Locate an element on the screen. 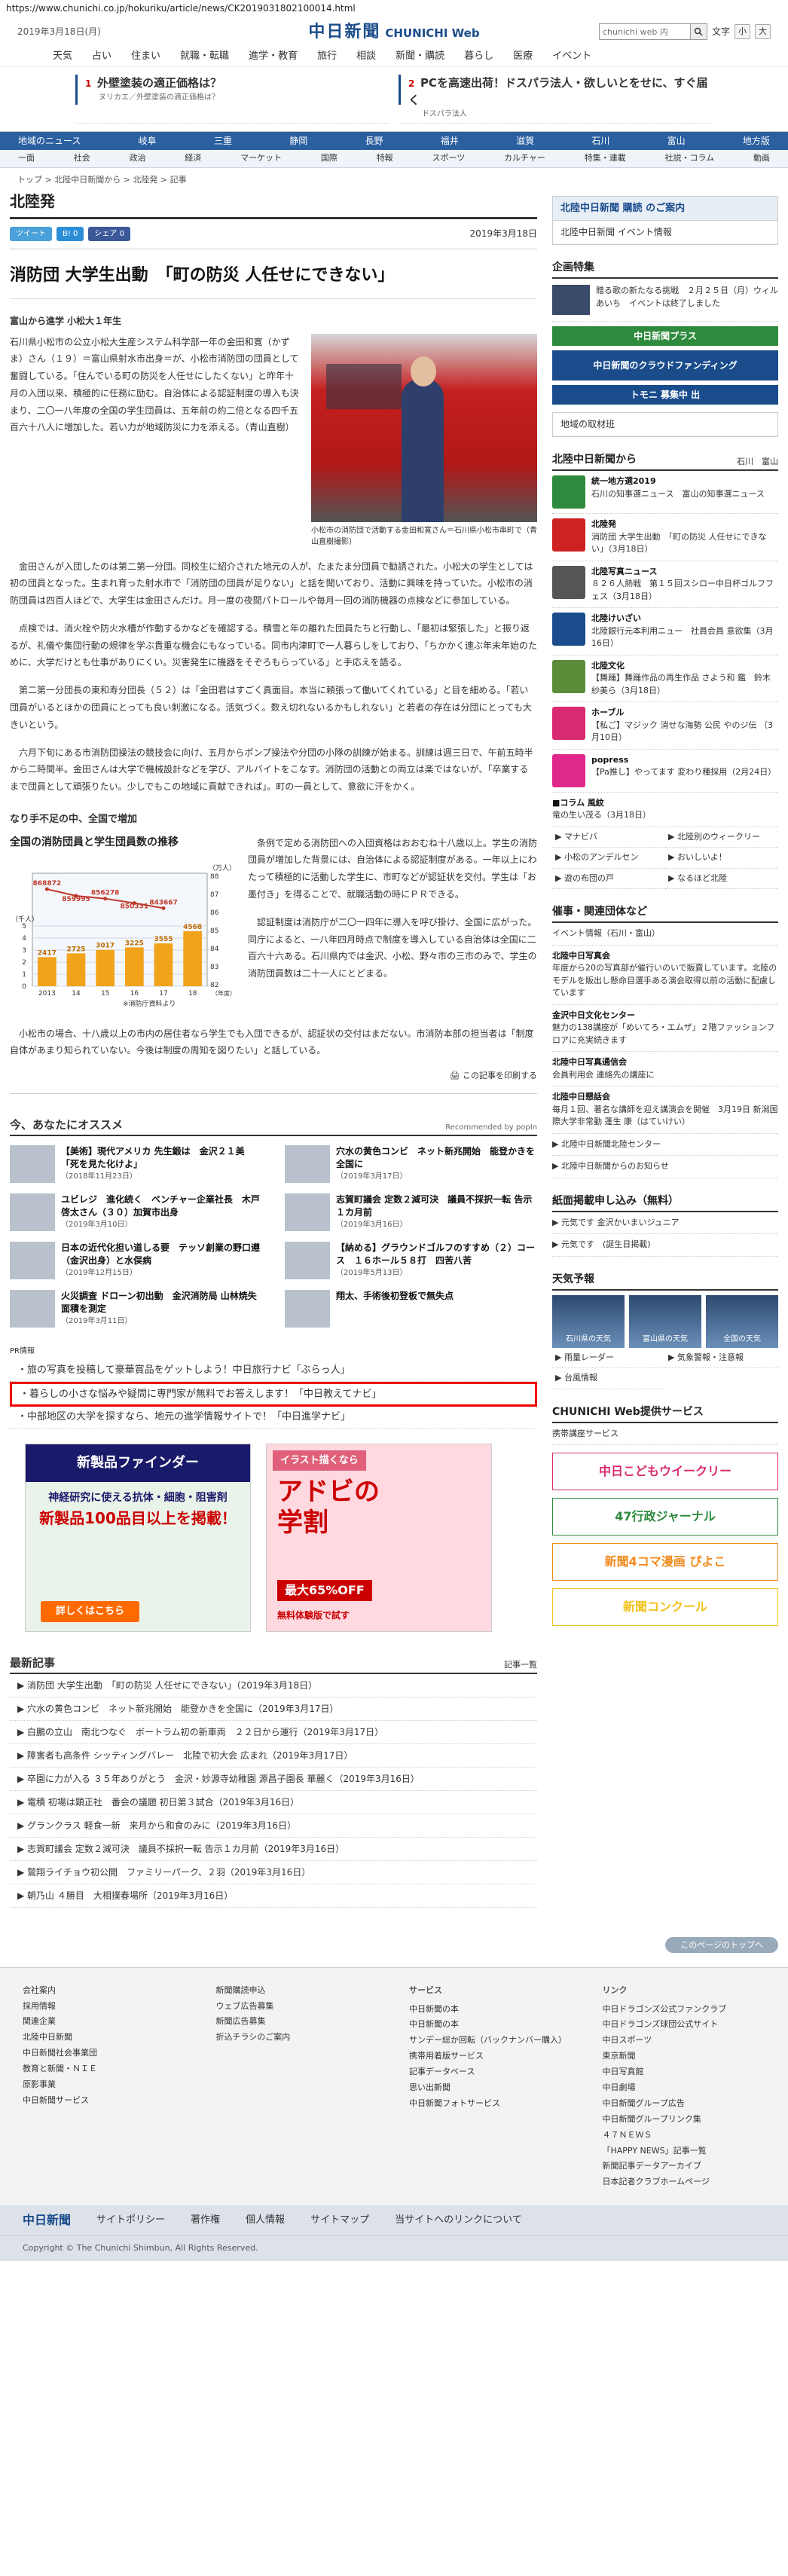  service-banner: 新聞4コマ漫画 ぴよこ is located at coordinates (665, 1562).